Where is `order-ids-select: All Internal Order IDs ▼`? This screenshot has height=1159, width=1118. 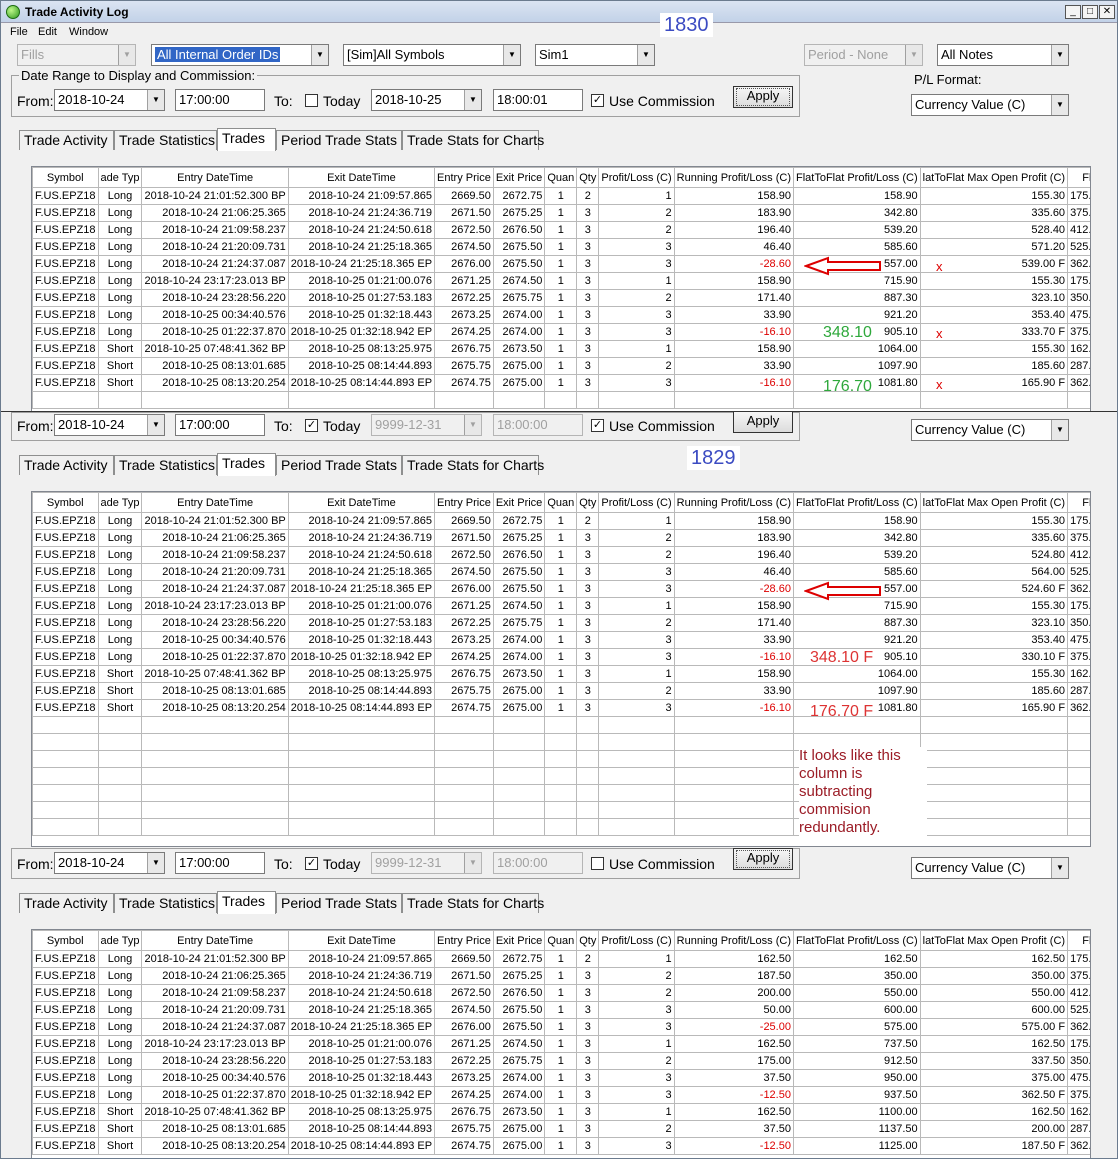 order-ids-select: All Internal Order IDs ▼ is located at coordinates (240, 55).